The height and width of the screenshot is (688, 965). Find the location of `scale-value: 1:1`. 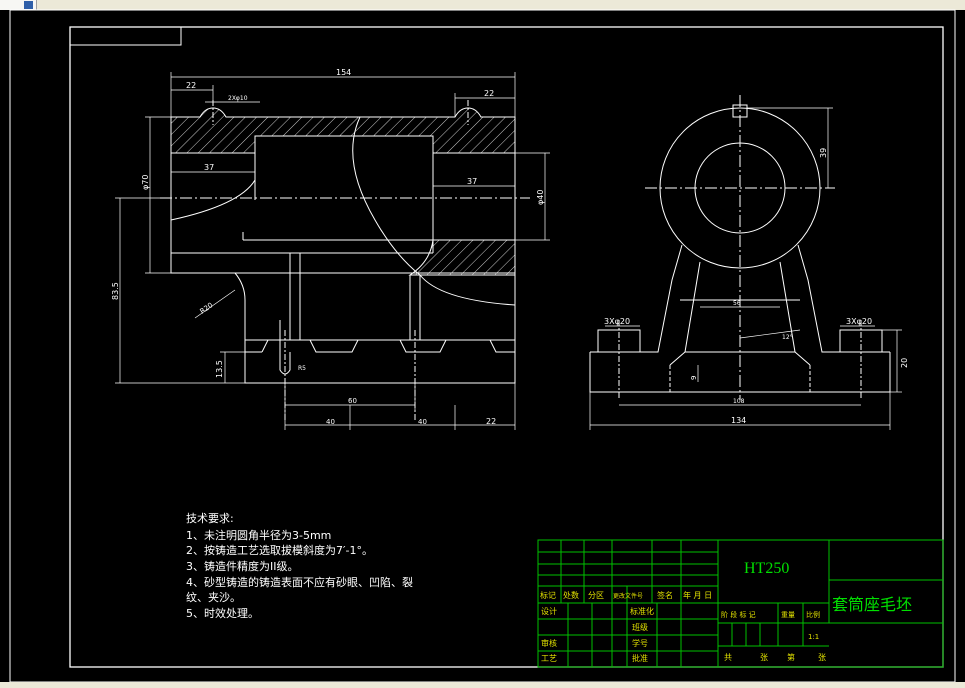

scale-value: 1:1 is located at coordinates (813, 637).